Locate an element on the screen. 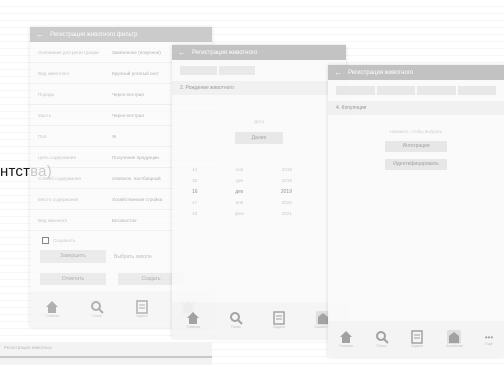  row-label: Способ содержания is located at coordinates (59, 178).